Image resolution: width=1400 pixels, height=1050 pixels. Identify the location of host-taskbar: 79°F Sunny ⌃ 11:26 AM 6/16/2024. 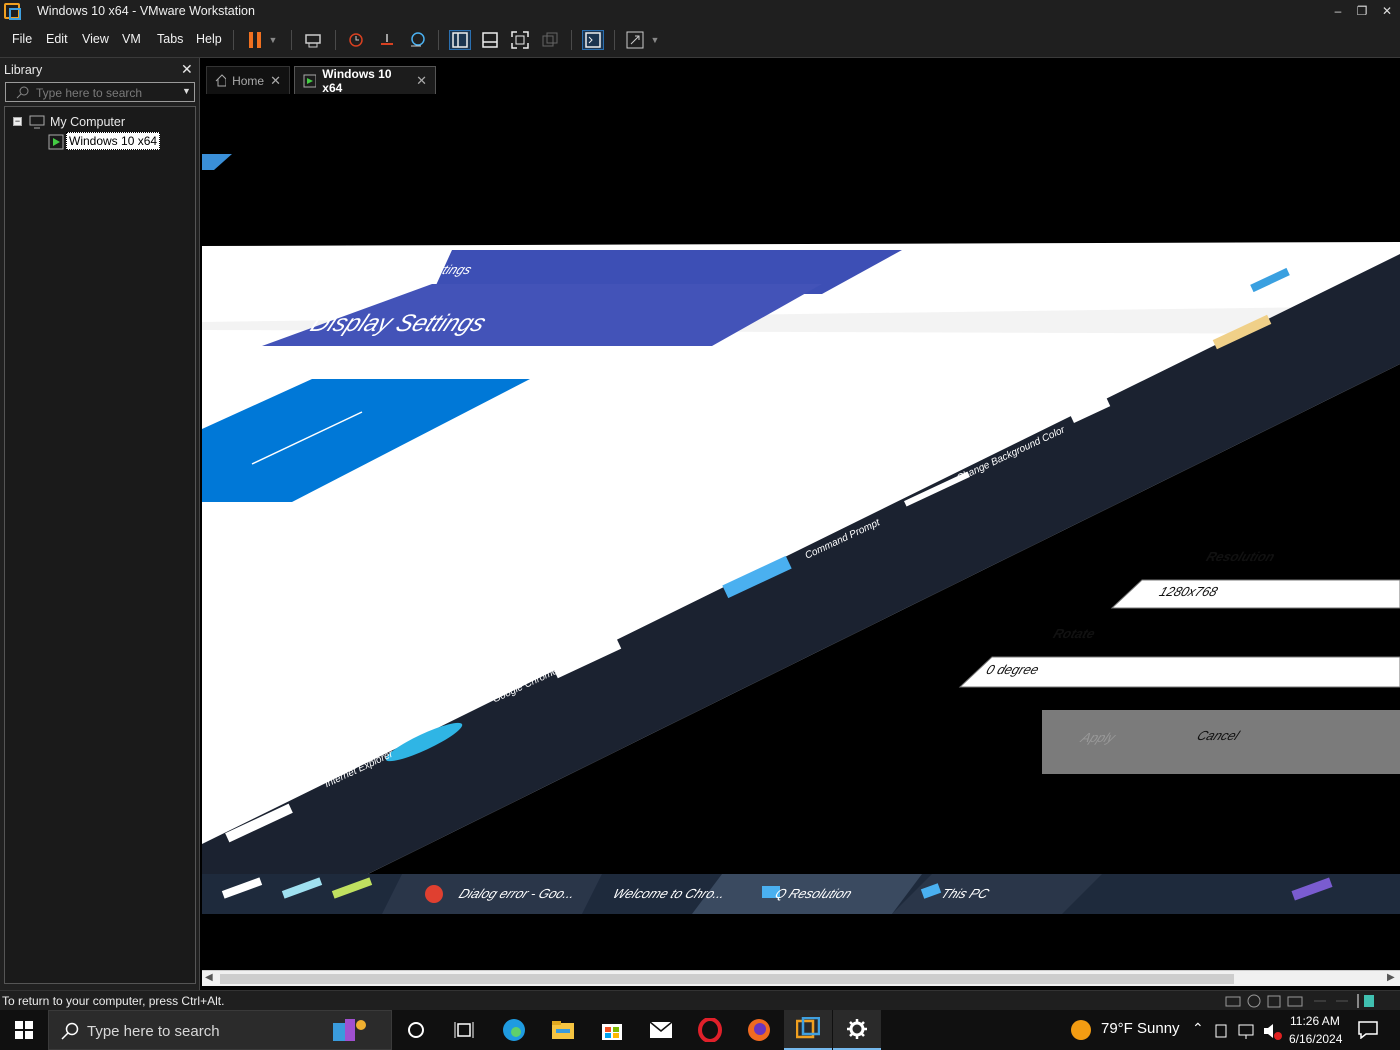
(700, 1030).